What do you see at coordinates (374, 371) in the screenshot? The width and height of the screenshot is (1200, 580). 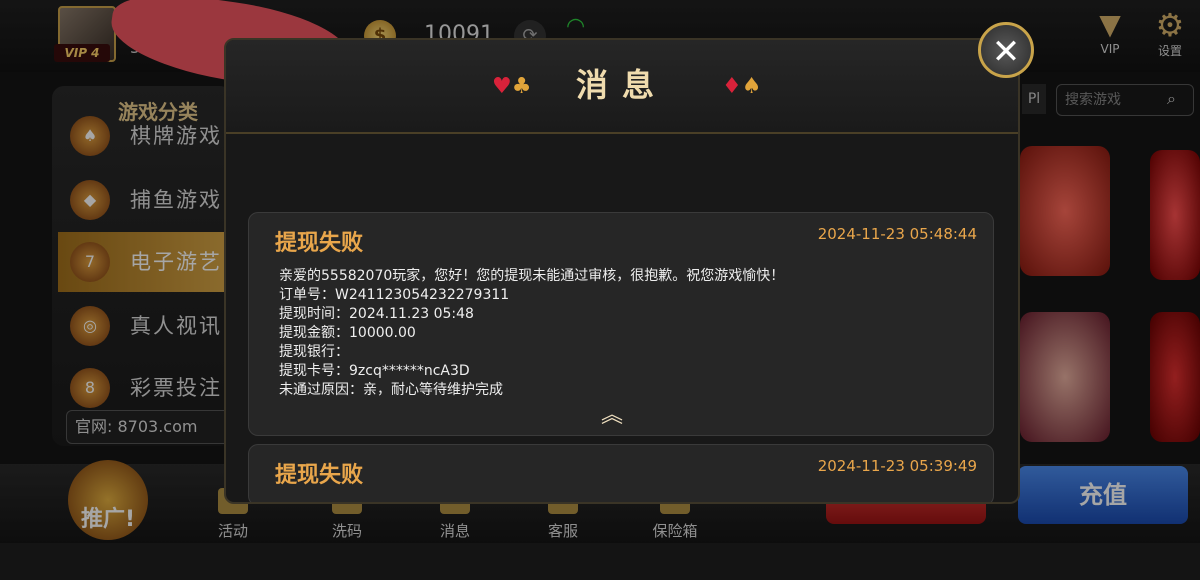 I see `message-line: 提现卡号：9zcq******ncA3D` at bounding box center [374, 371].